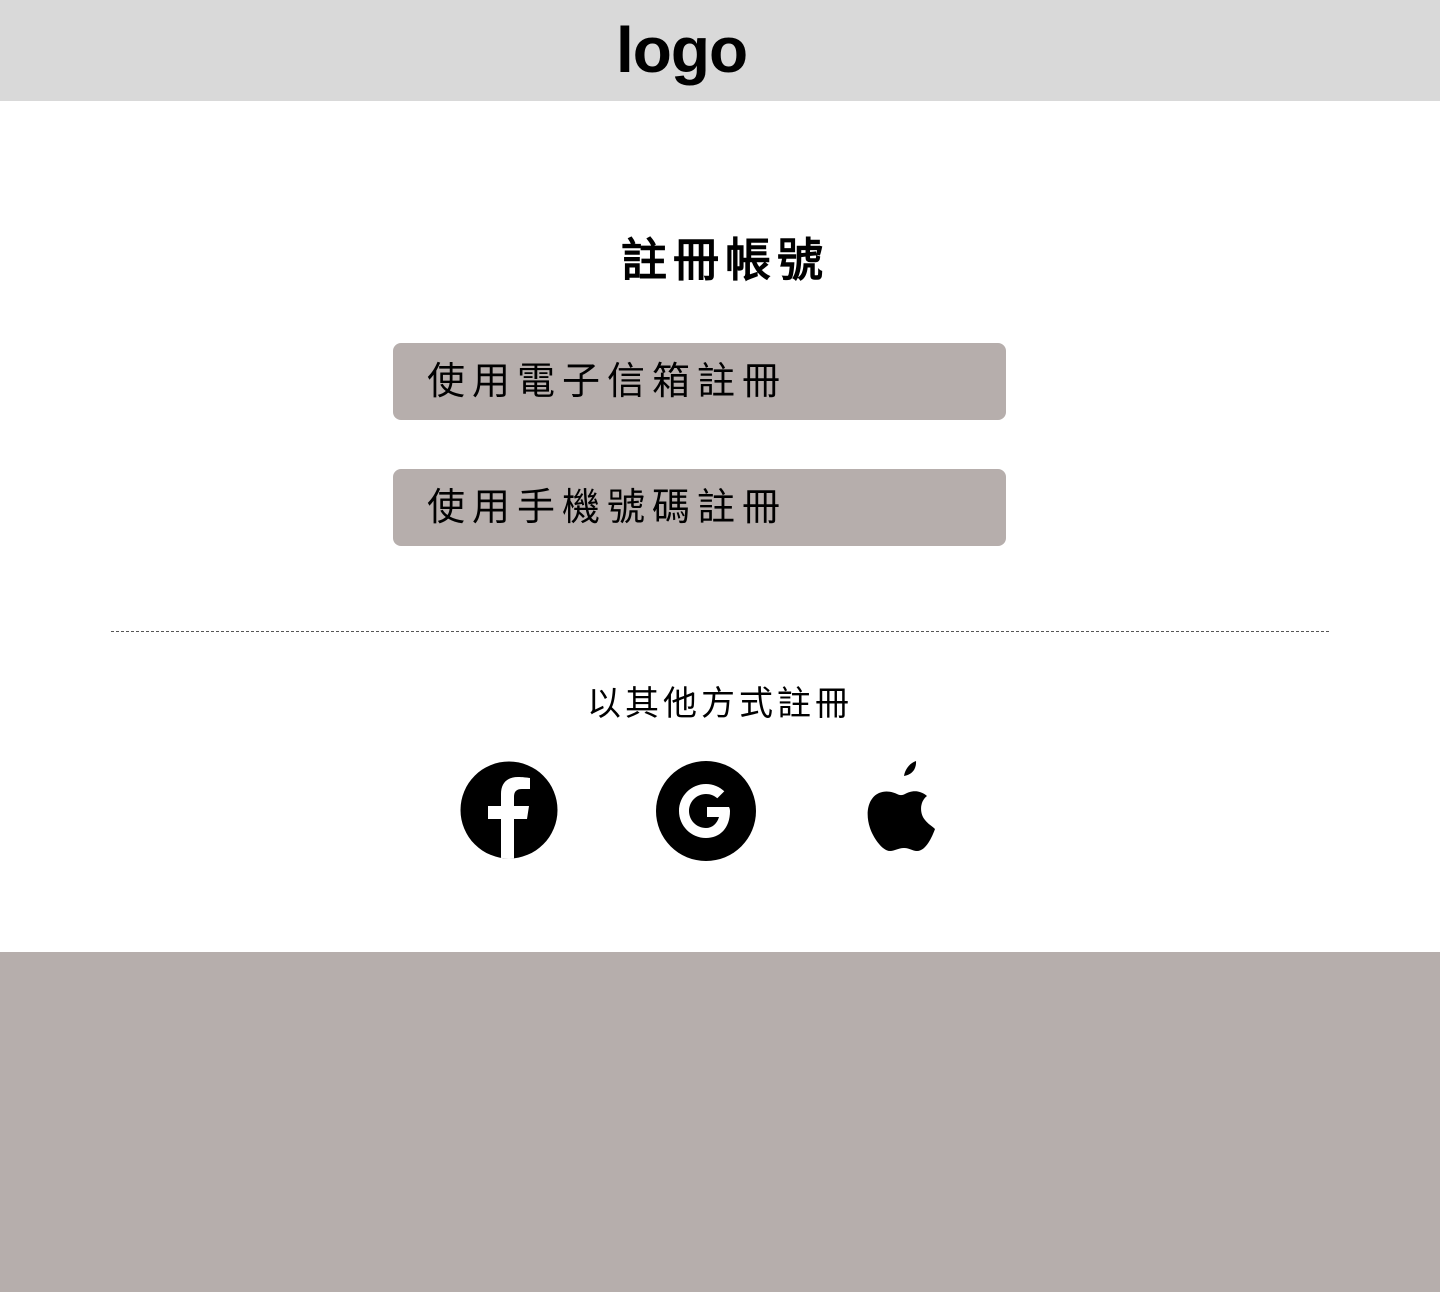 Image resolution: width=1440 pixels, height=1292 pixels. Describe the element at coordinates (725, 260) in the screenshot. I see `page-title: 註冊帳號` at that location.